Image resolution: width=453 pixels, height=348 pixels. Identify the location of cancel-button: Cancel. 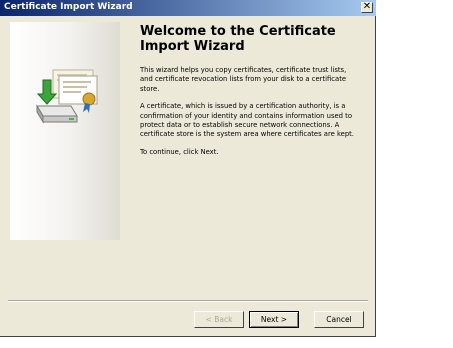
(339, 319).